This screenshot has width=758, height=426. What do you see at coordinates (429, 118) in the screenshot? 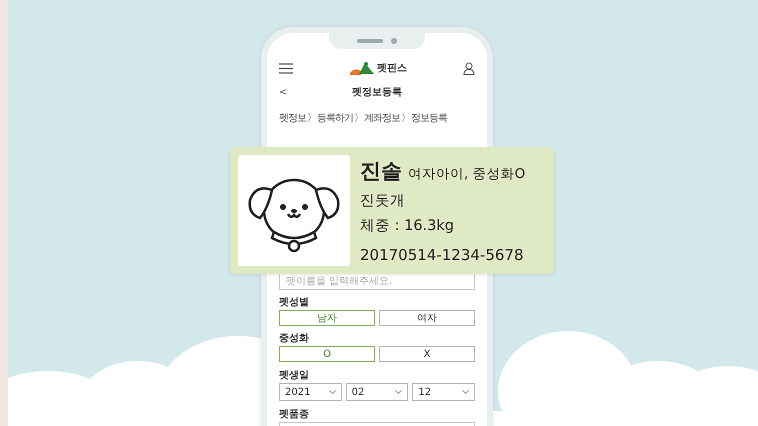
I see `breadcrumb-item: 정보등록` at bounding box center [429, 118].